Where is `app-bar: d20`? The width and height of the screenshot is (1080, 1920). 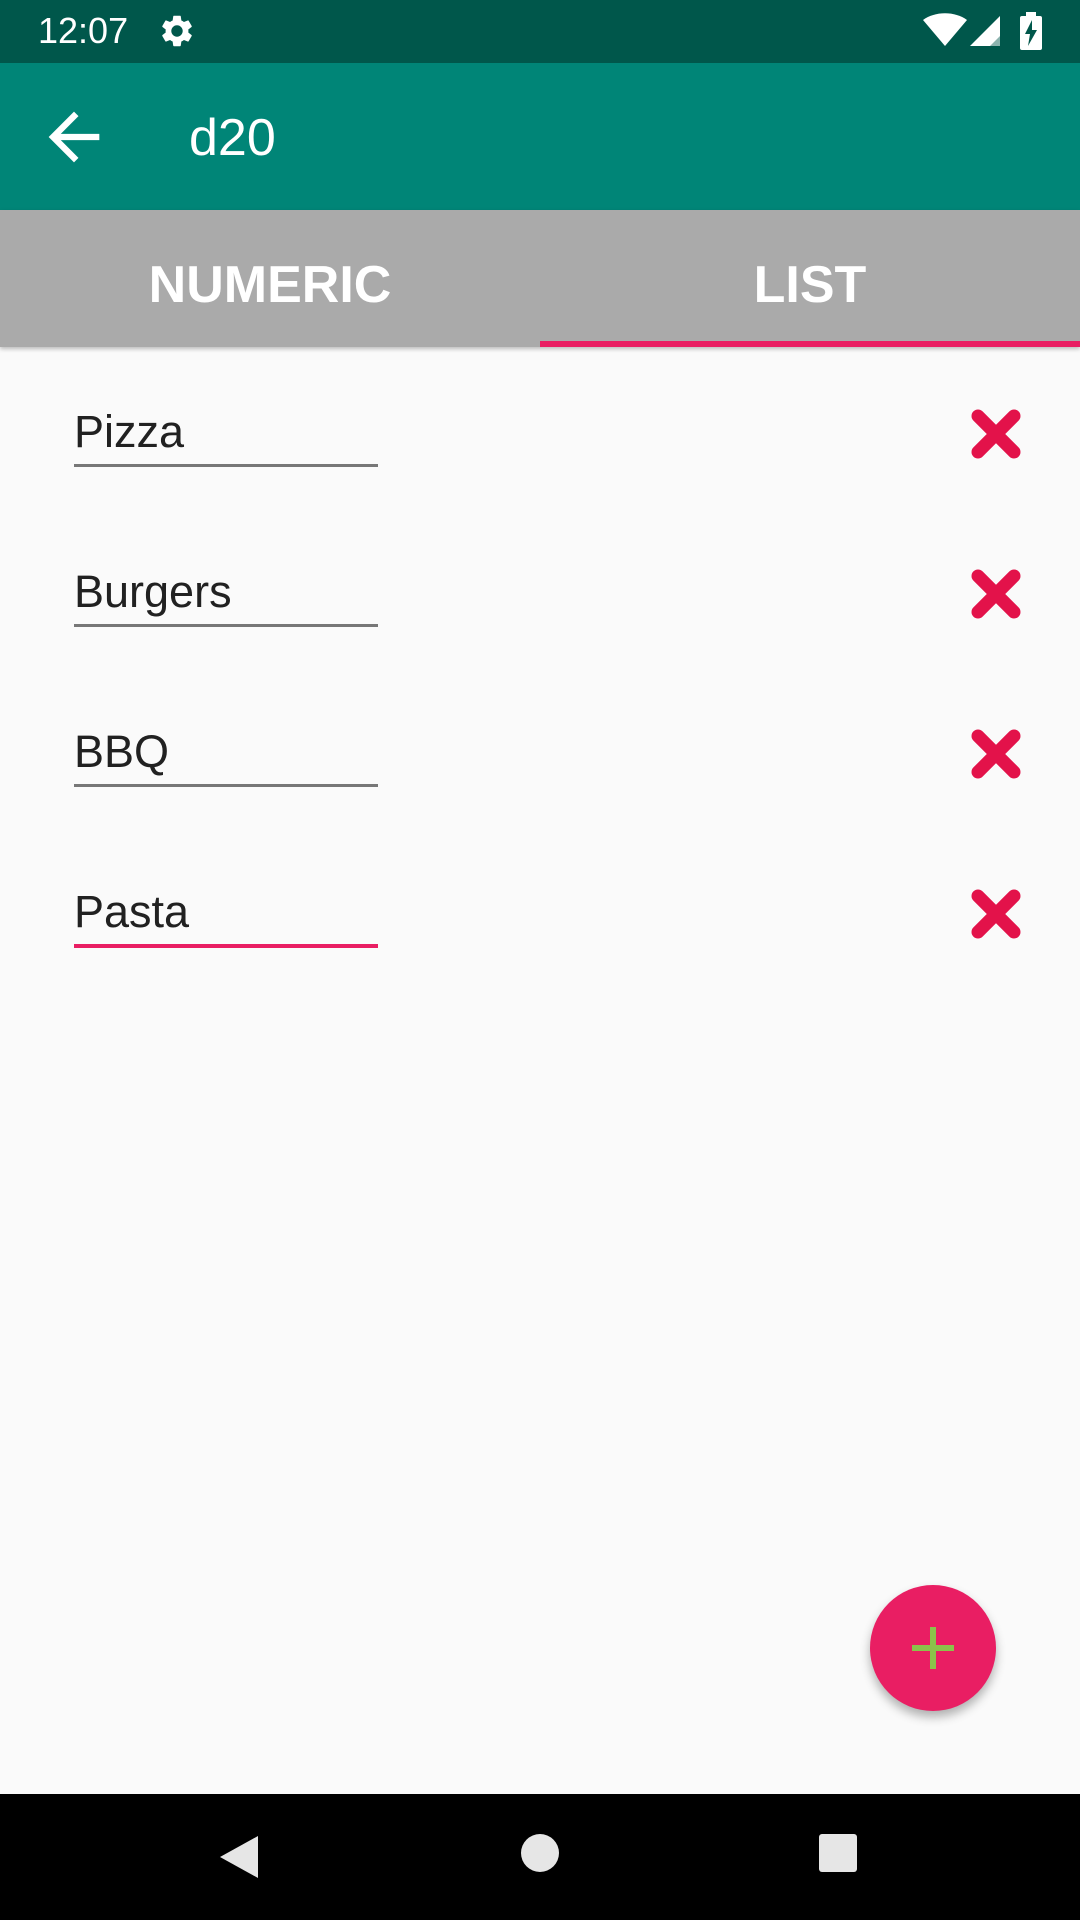 app-bar: d20 is located at coordinates (540, 136).